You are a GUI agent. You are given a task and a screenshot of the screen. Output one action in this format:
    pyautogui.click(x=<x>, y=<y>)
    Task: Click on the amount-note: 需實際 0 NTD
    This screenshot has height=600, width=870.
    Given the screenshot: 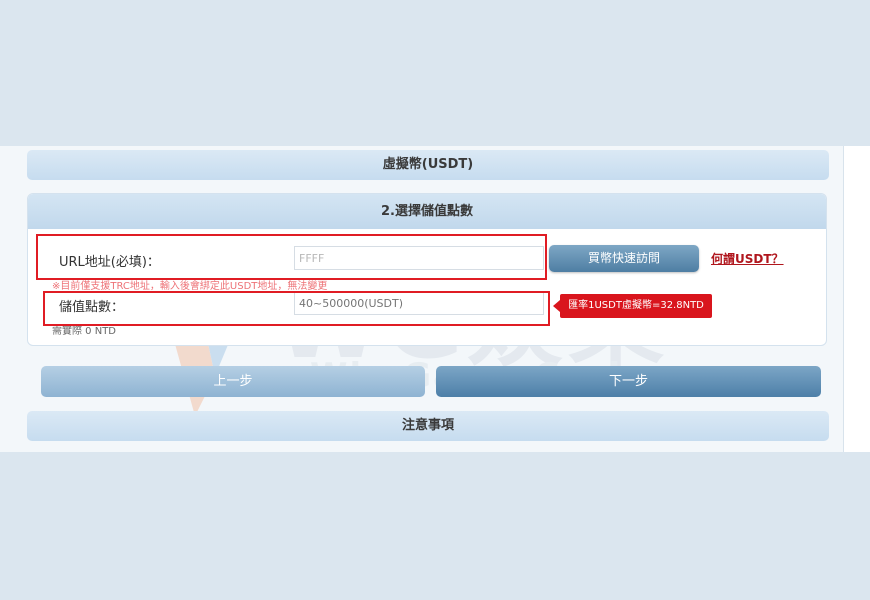 What is the action you would take?
    pyautogui.click(x=84, y=331)
    